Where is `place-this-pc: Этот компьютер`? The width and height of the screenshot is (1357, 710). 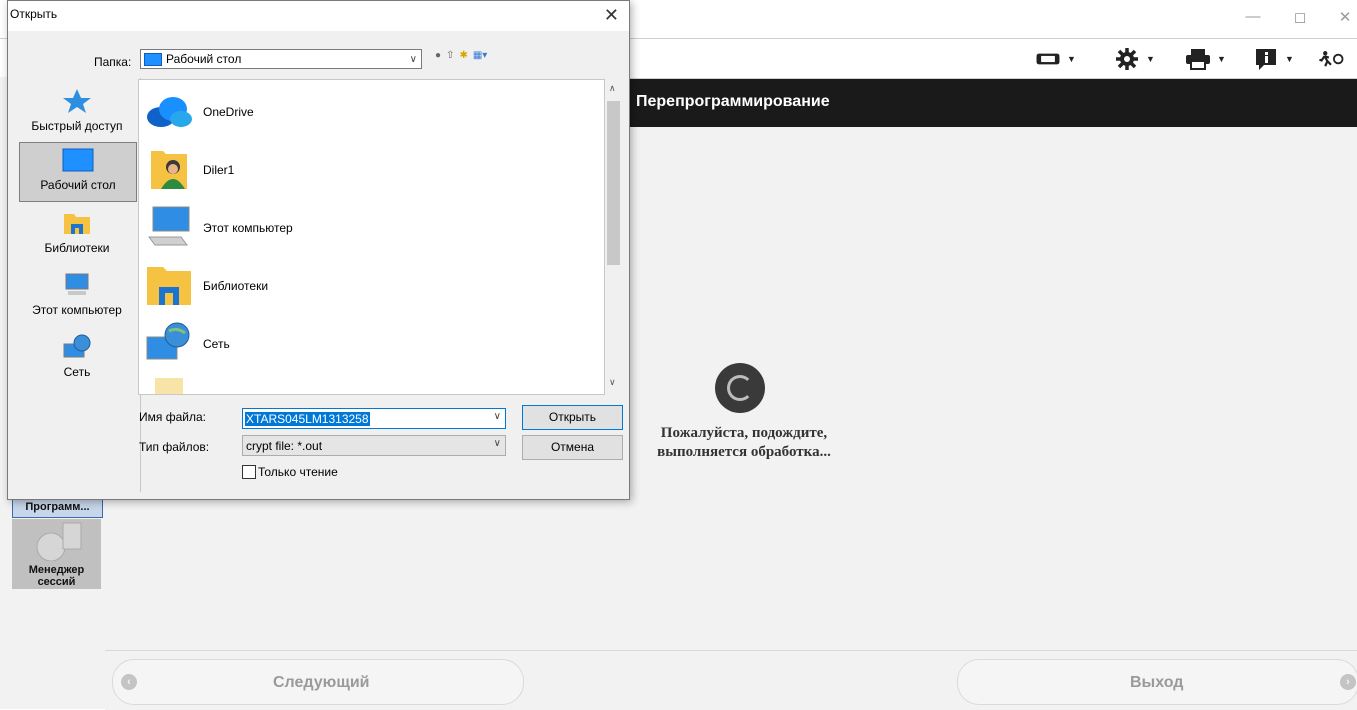 place-this-pc: Этот компьютер is located at coordinates (77, 295).